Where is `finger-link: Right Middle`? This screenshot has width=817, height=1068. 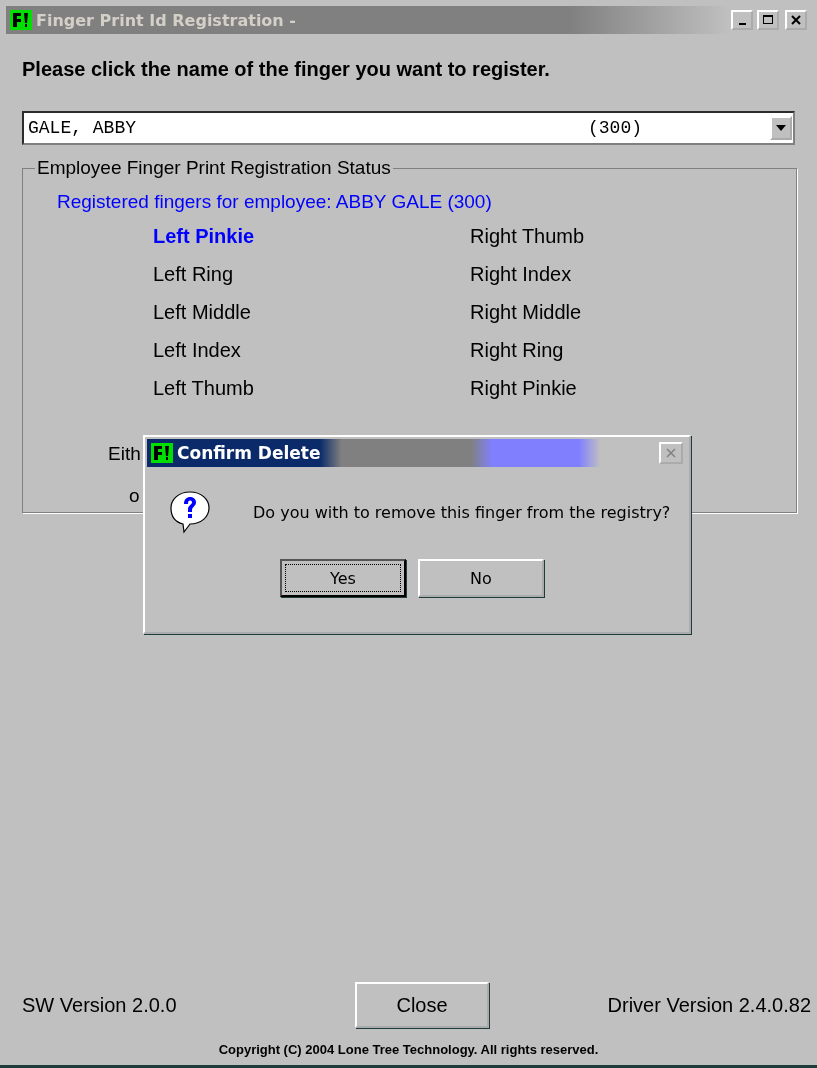
finger-link: Right Middle is located at coordinates (570, 312).